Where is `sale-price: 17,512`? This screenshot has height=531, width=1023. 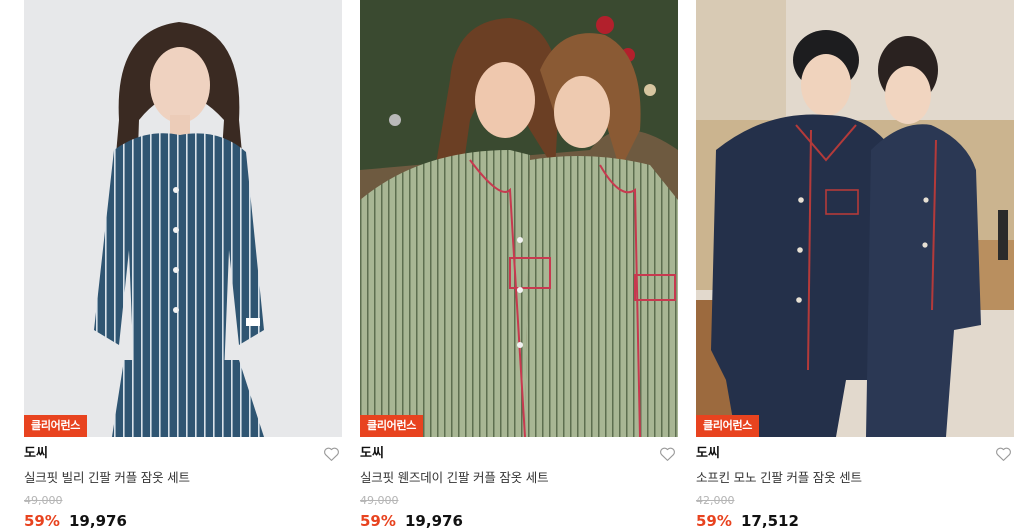 sale-price: 17,512 is located at coordinates (770, 521).